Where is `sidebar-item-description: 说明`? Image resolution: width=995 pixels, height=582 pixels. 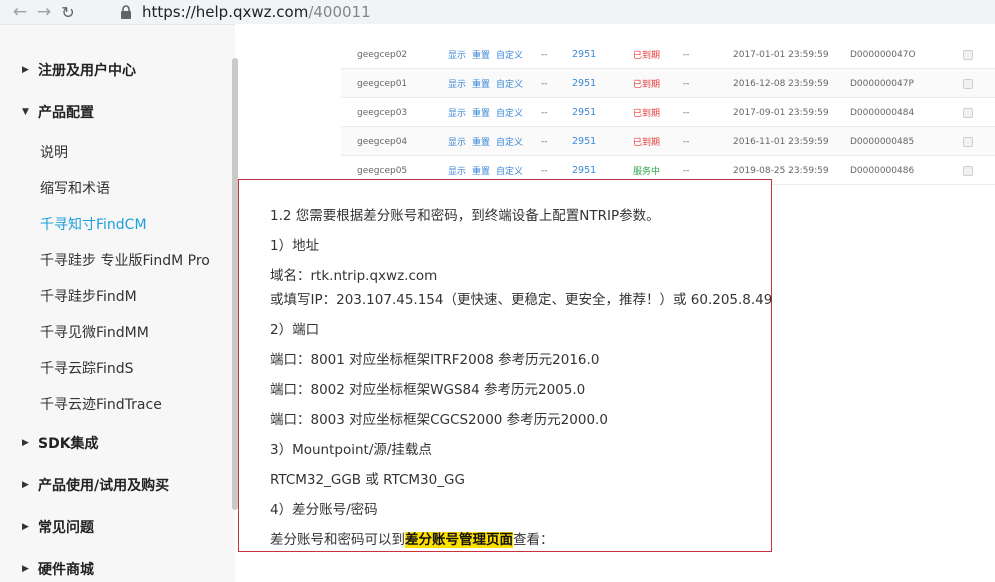 sidebar-item-description: 说明 is located at coordinates (54, 152).